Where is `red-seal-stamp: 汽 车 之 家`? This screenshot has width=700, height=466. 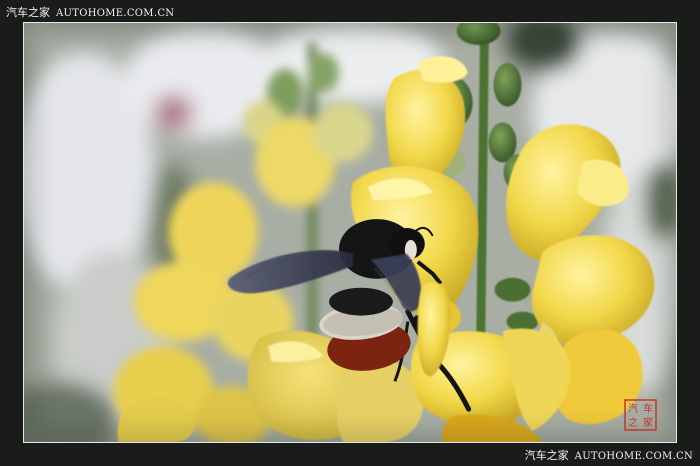
red-seal-stamp: 汽 车 之 家 is located at coordinates (640, 415).